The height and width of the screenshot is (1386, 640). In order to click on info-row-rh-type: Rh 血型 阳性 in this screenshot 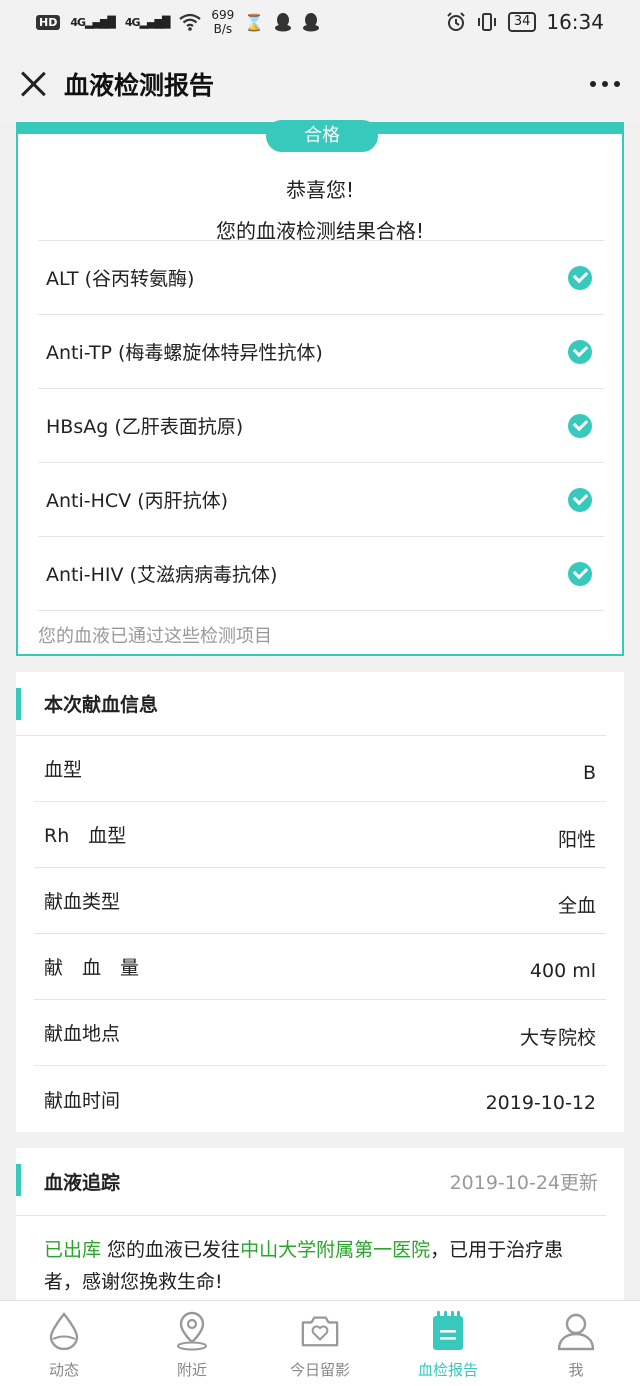, I will do `click(320, 835)`.